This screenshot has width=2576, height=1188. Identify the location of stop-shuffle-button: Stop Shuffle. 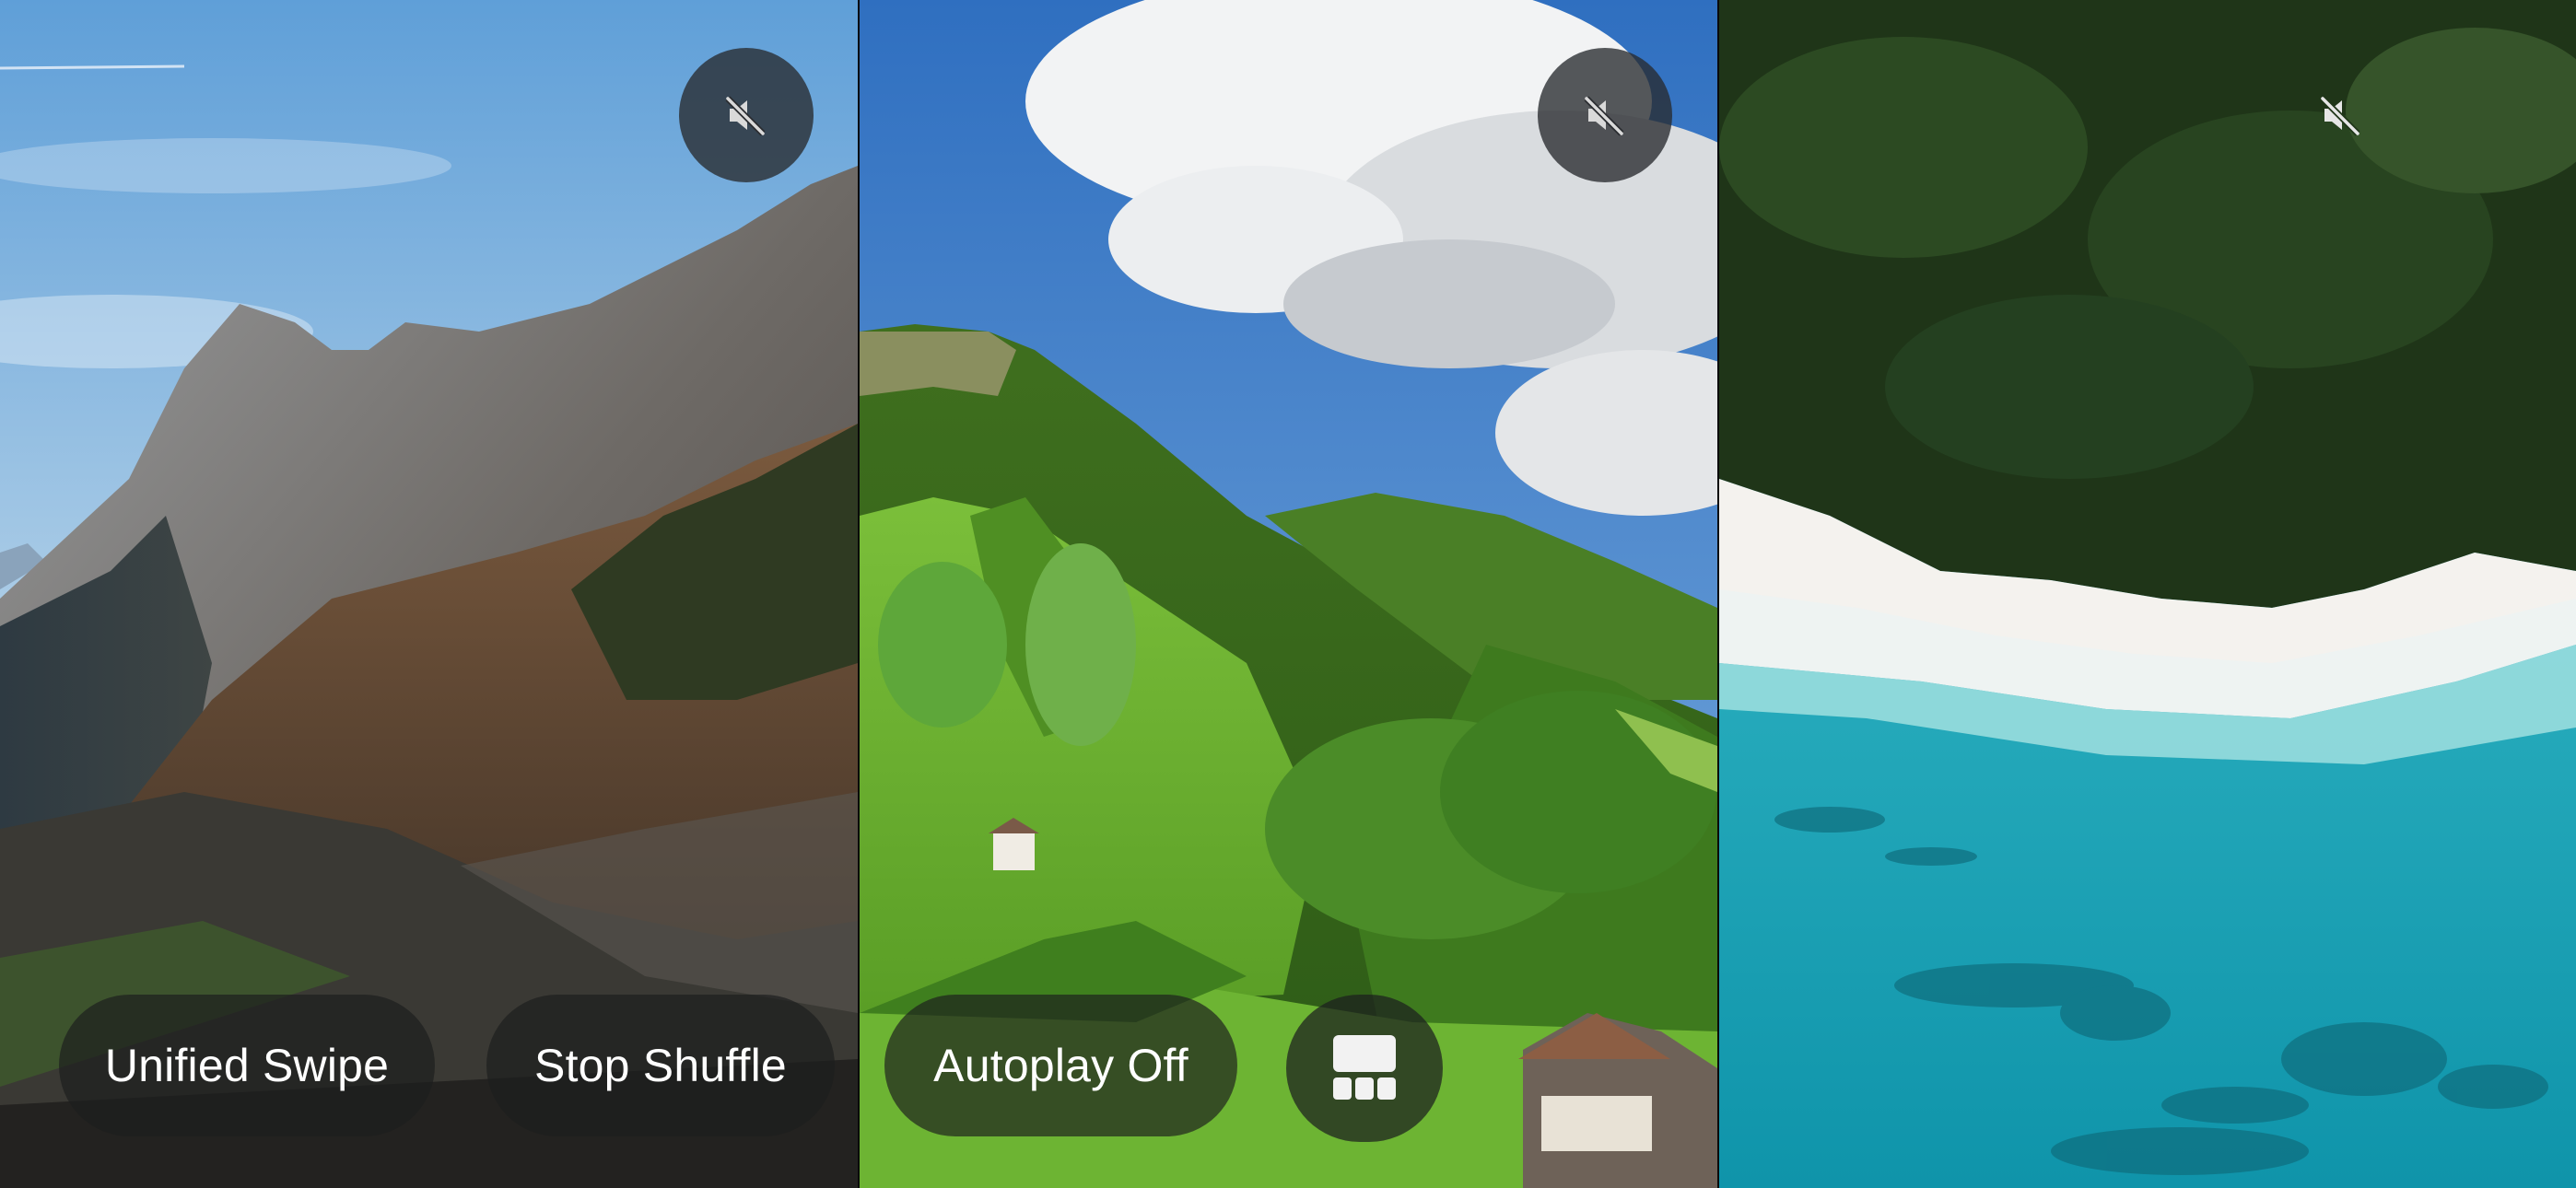
(660, 1065).